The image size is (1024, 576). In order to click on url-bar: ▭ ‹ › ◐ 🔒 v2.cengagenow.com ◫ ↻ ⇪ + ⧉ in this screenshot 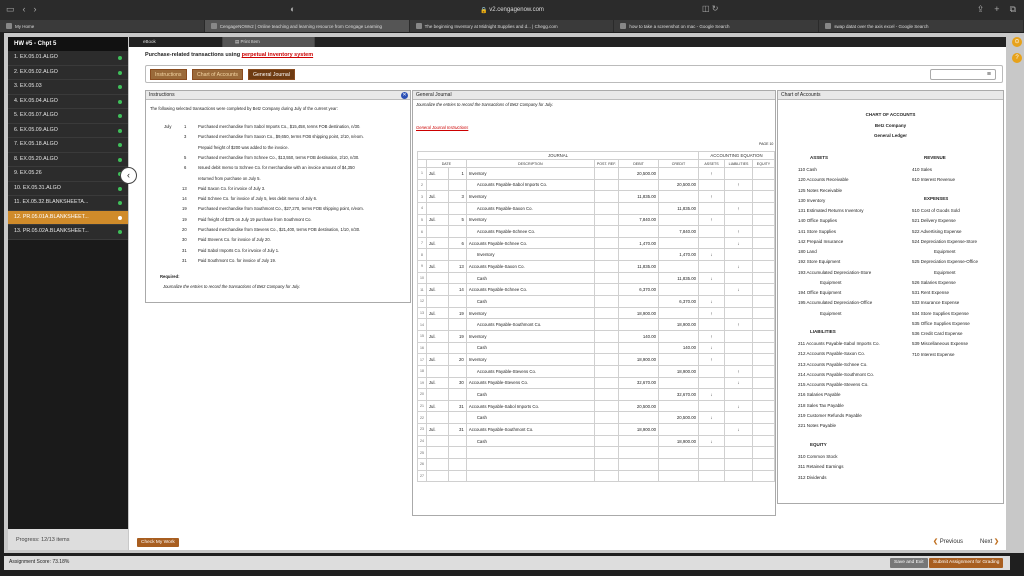, I will do `click(512, 10)`.